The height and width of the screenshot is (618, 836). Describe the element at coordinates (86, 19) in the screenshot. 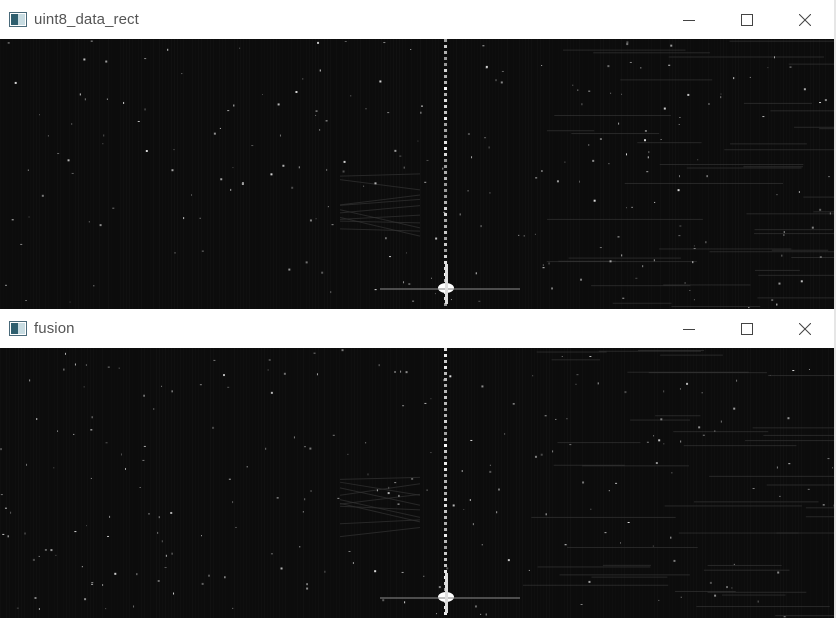

I see `window-title: uint8_data_rect` at that location.